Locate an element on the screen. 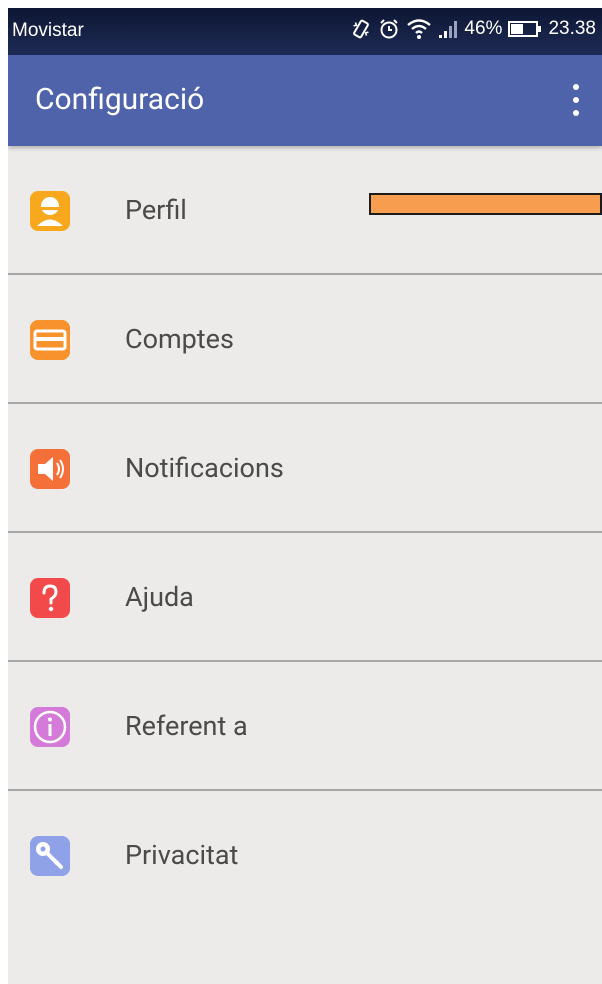  vibrate-icon is located at coordinates (361, 29).